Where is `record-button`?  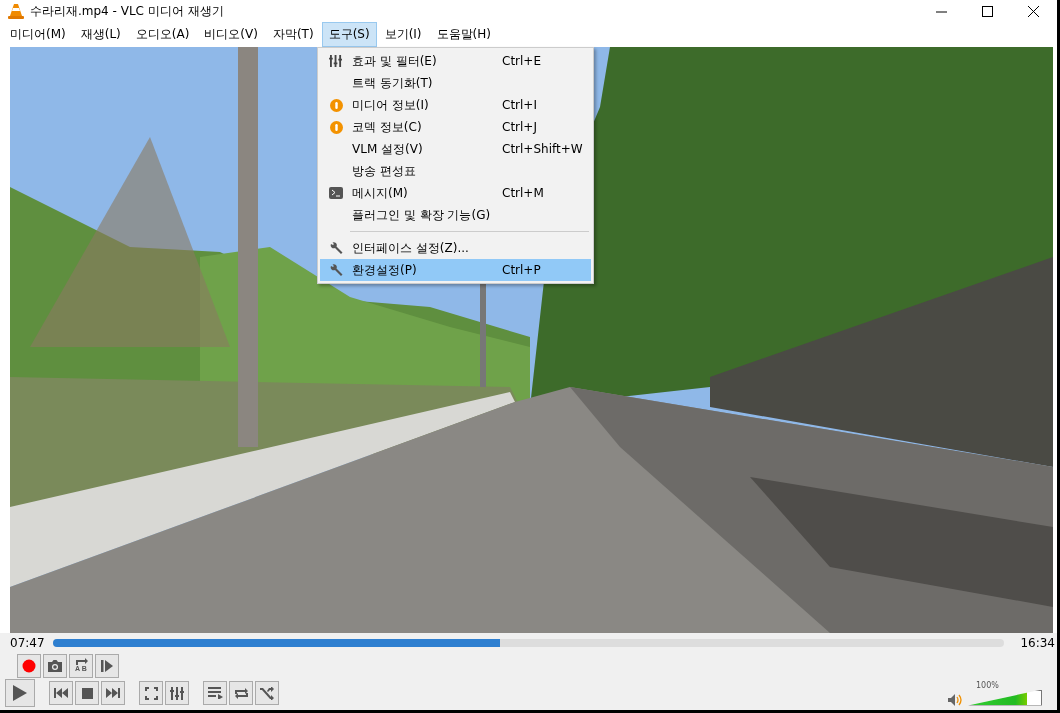
record-button is located at coordinates (29, 665).